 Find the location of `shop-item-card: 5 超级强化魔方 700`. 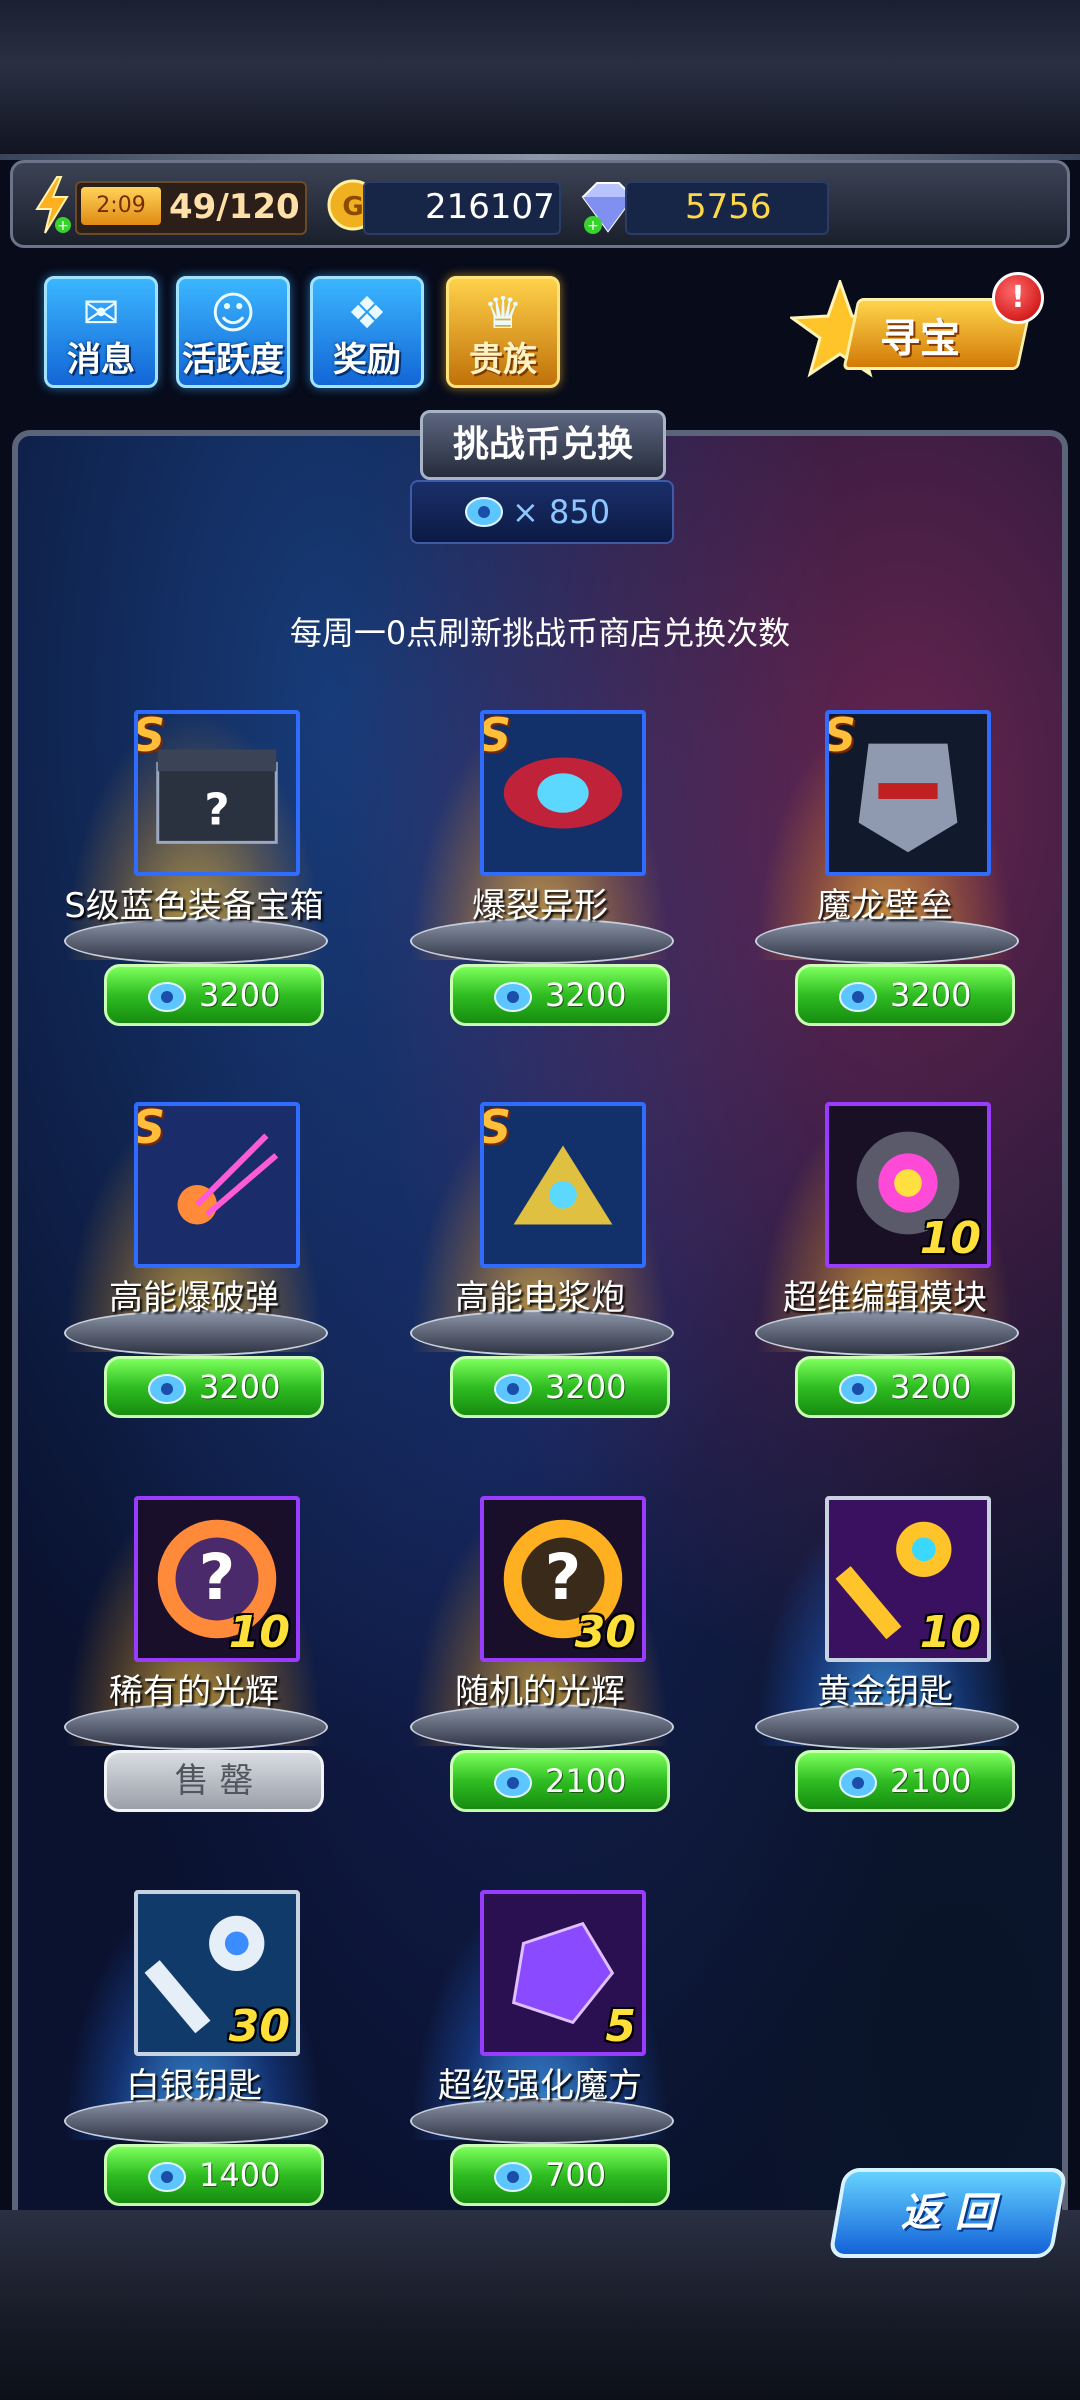

shop-item-card: 5 超级强化魔方 700 is located at coordinates (540, 2045).